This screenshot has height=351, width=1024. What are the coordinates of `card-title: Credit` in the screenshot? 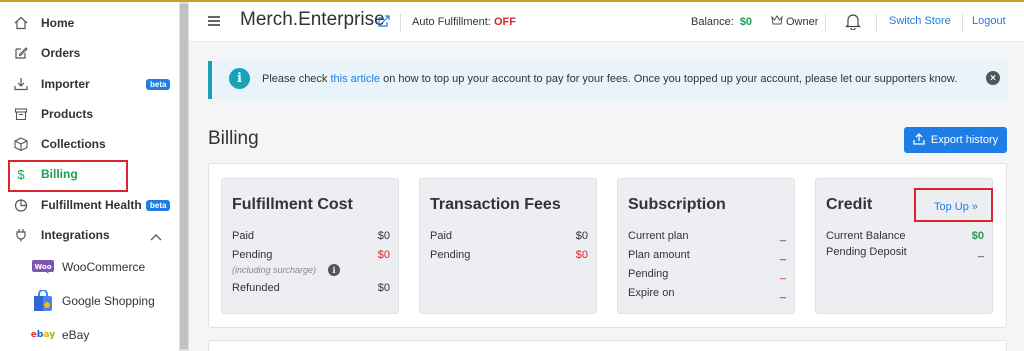 It's located at (849, 204).